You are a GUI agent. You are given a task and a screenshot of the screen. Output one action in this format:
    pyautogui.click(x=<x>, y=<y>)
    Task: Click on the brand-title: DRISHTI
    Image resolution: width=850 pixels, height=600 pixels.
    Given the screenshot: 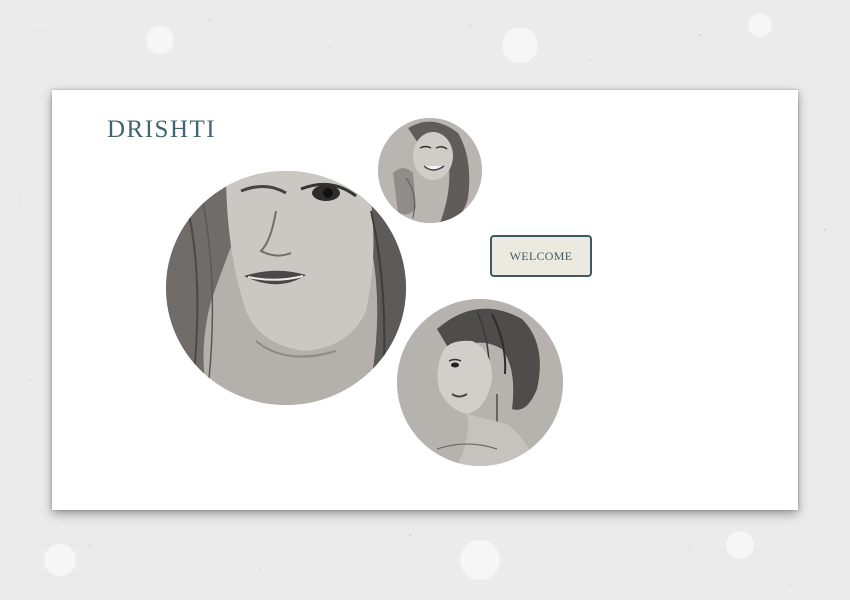 What is the action you would take?
    pyautogui.click(x=162, y=129)
    